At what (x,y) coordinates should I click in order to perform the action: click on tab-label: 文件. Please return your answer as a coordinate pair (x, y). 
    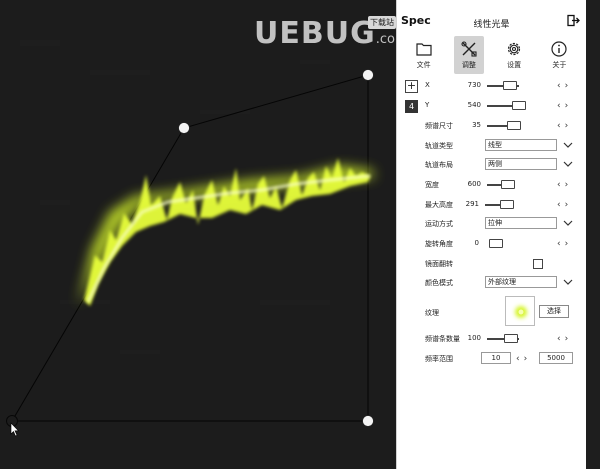
    Looking at the image, I should click on (423, 65).